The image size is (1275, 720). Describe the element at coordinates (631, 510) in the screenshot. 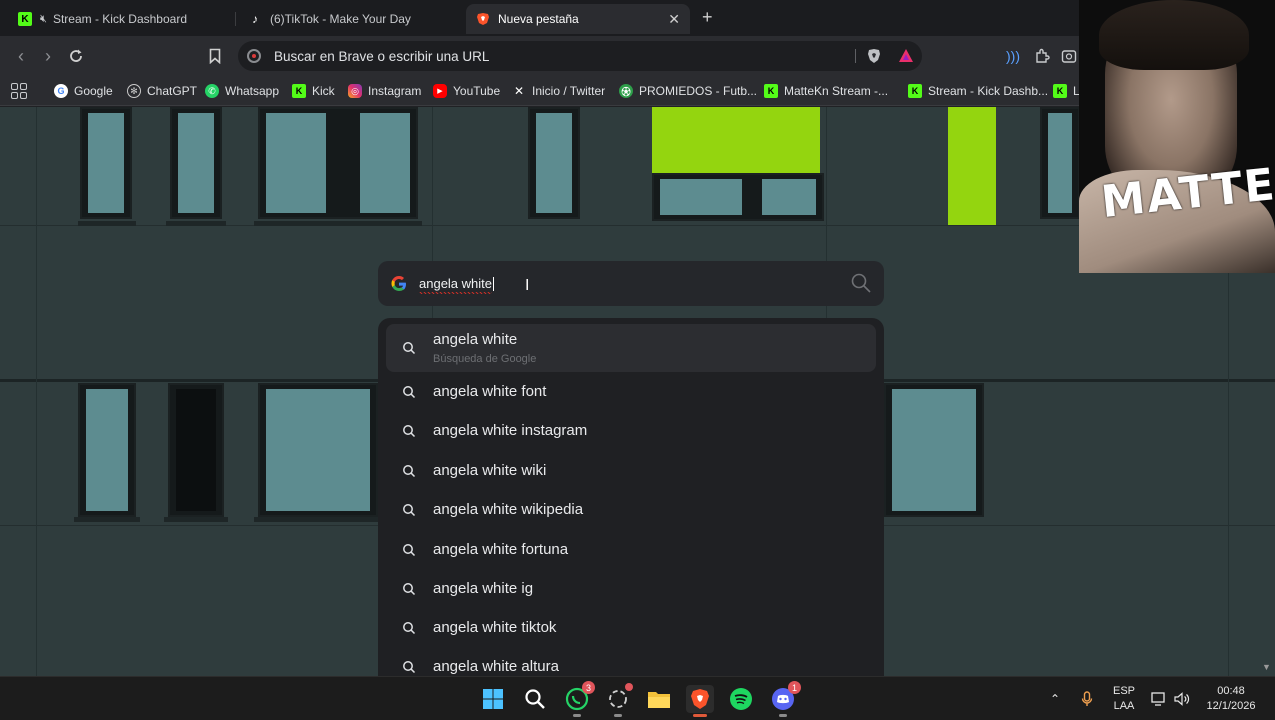

I see `suggestion-item: angela white wikipedia` at that location.